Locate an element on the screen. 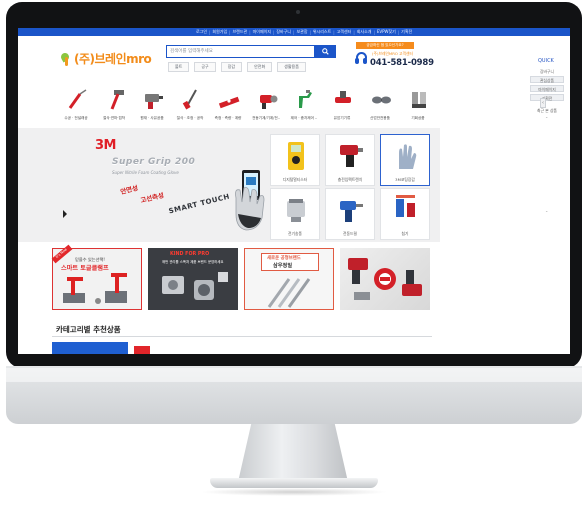  chin-highlight is located at coordinates (294, 375).